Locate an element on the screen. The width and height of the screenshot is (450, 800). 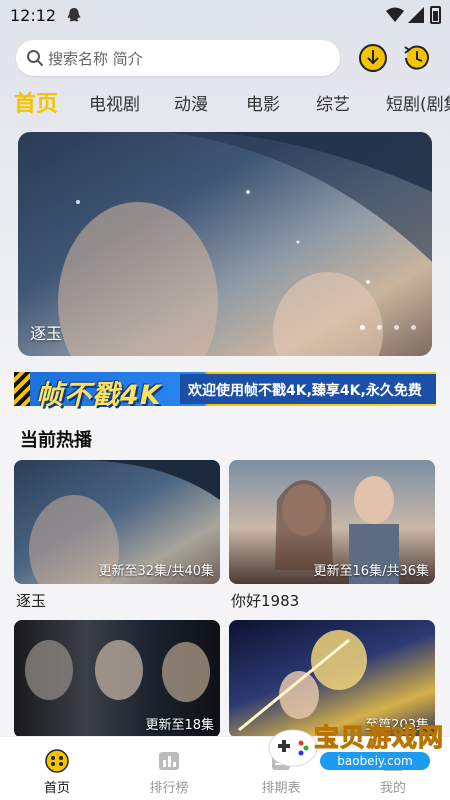
tab-tv-series: 电视剧 is located at coordinates (114, 102).